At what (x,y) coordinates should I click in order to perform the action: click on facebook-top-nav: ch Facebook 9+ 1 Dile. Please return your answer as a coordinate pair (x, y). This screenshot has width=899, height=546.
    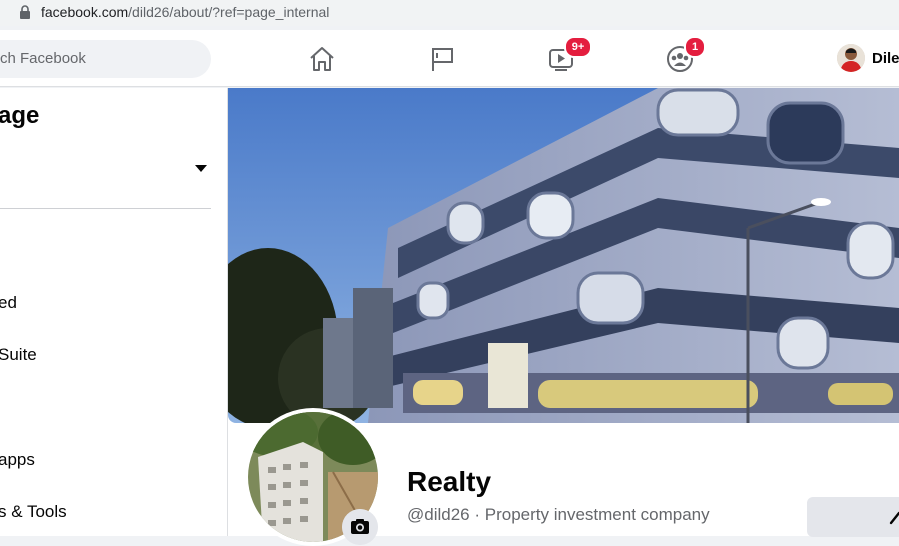
    Looking at the image, I should click on (449, 58).